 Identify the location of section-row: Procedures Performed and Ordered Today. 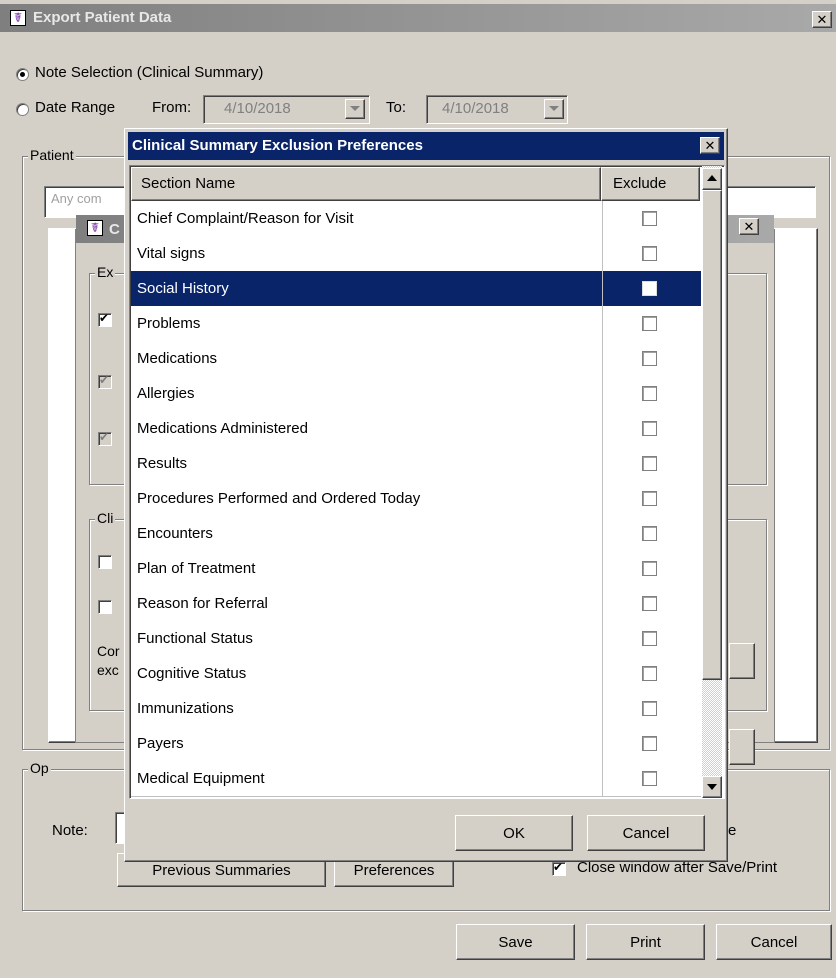
(416, 499).